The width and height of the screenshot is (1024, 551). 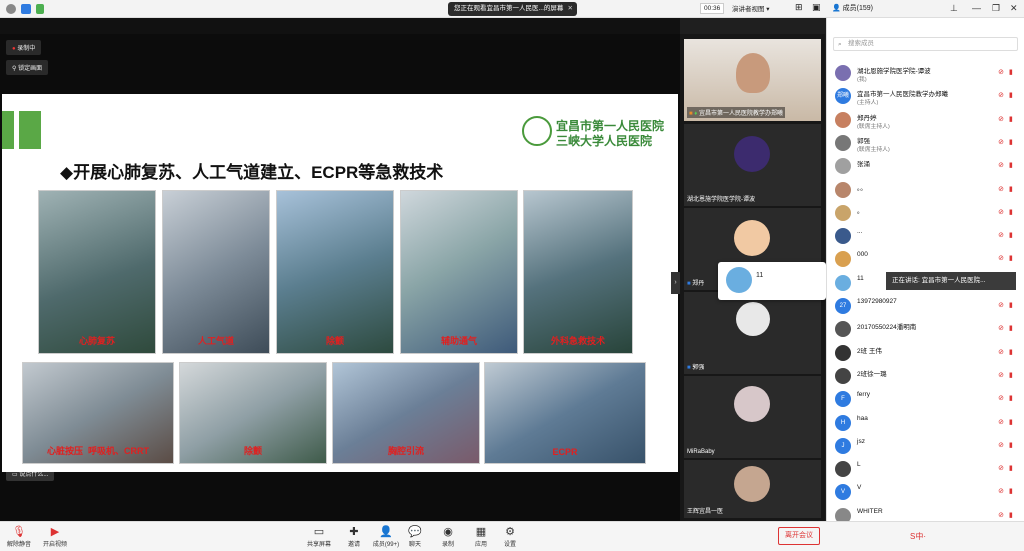 What do you see at coordinates (415, 536) in the screenshot?
I see `chat-button: 💬 聊天` at bounding box center [415, 536].